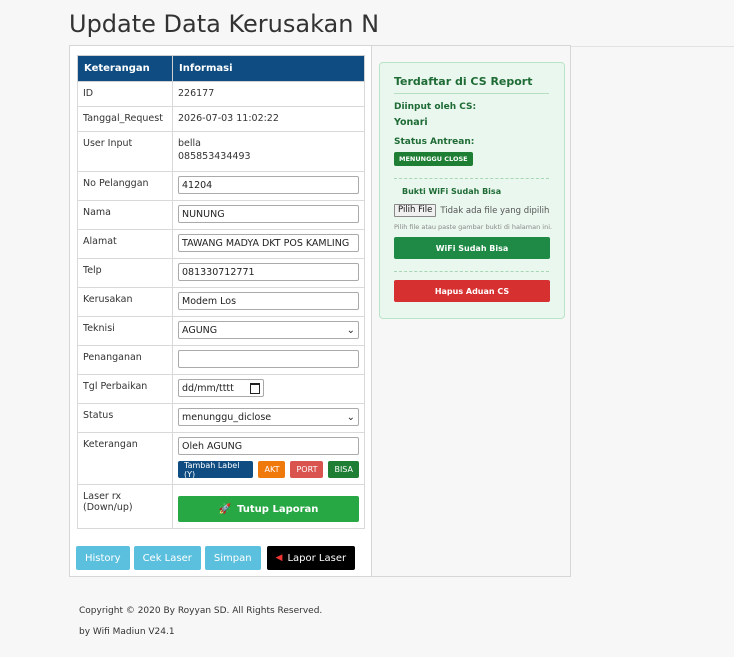  I want to click on tutup-laporan-label: Tutup Laporan, so click(278, 509).